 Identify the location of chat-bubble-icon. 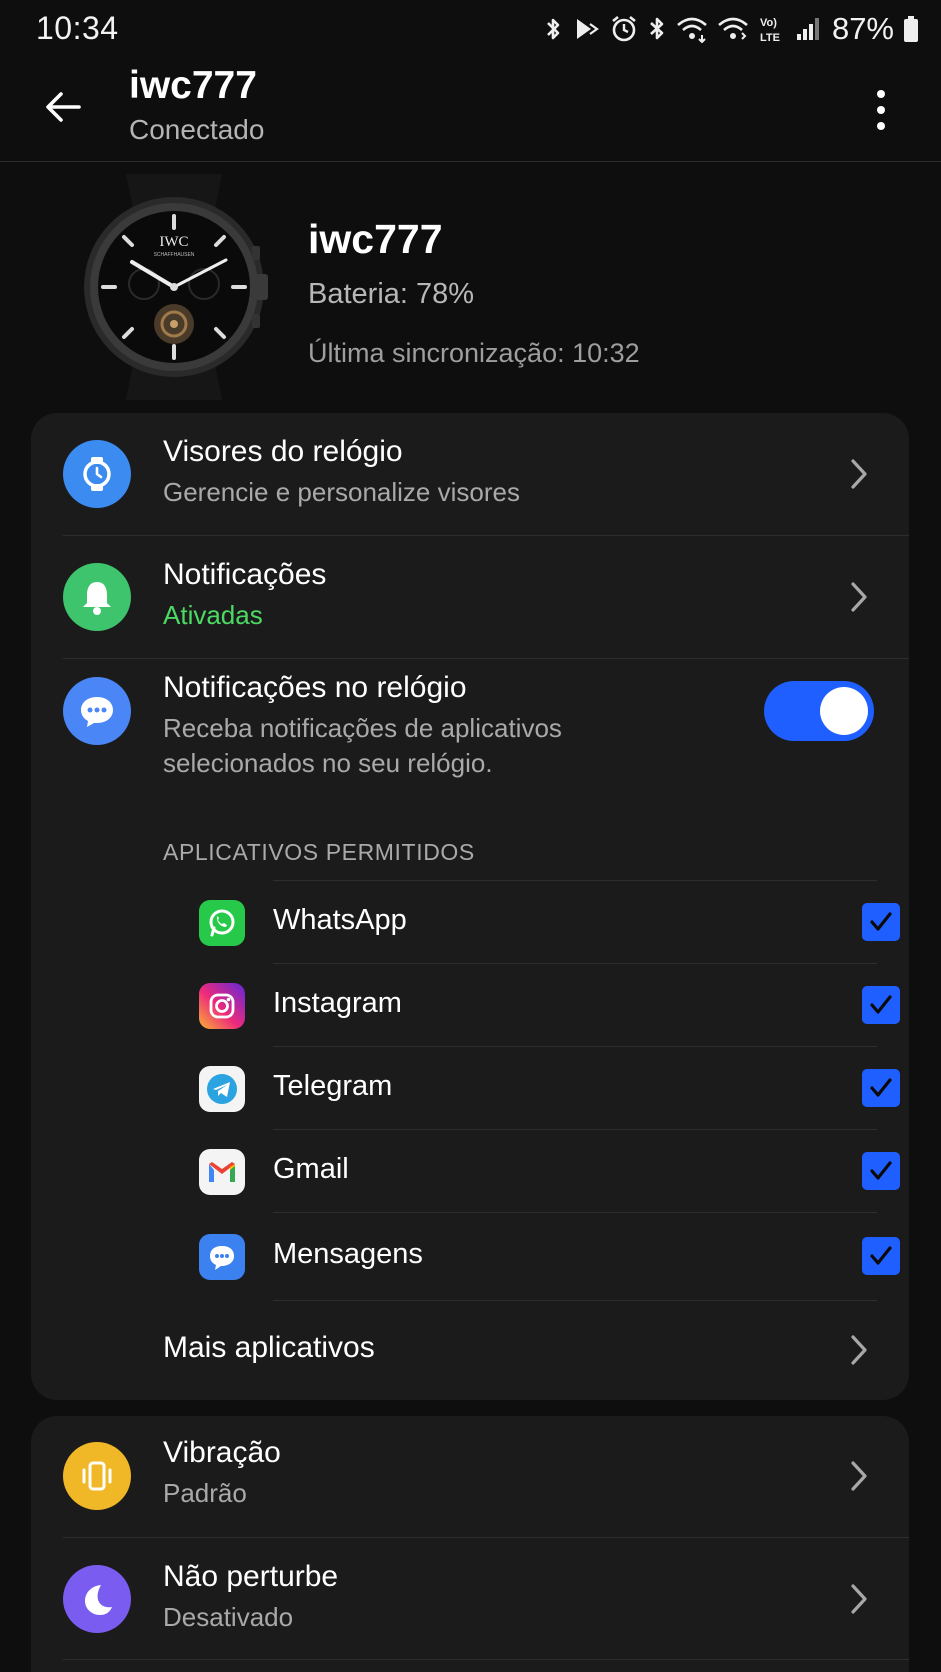
(97, 711).